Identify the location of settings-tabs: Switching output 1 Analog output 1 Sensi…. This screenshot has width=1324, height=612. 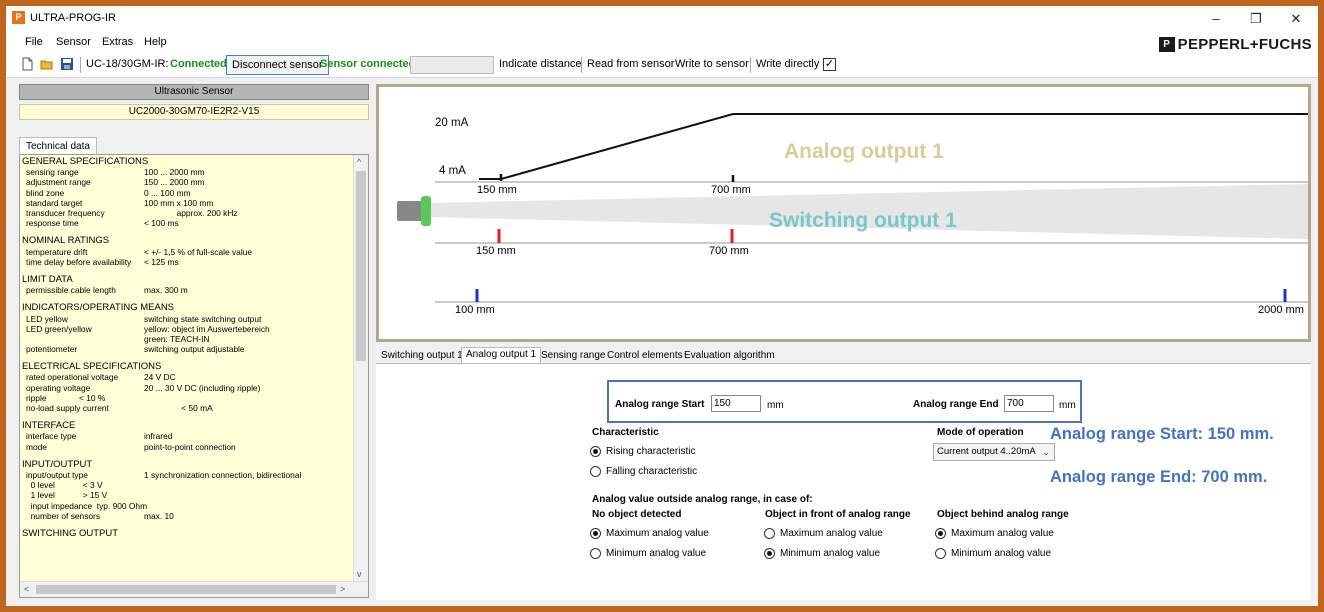
(846, 356).